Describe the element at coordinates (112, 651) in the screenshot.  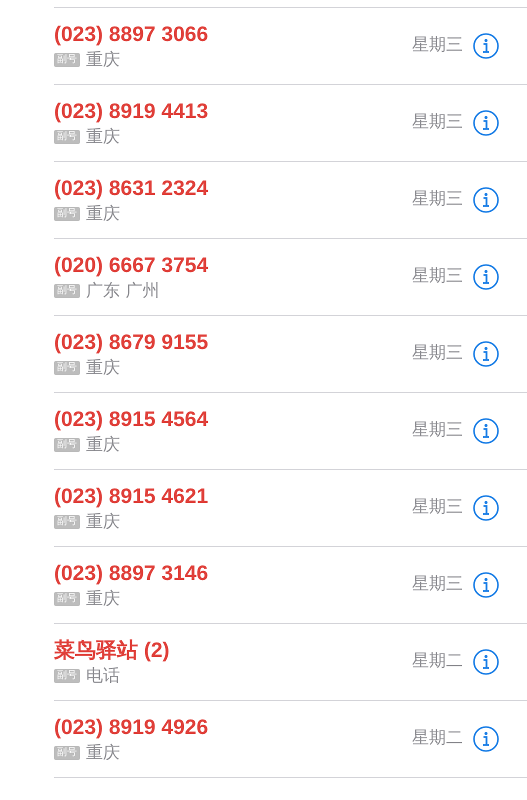
I see `caller-name: 菜鸟驿站 (2)` at that location.